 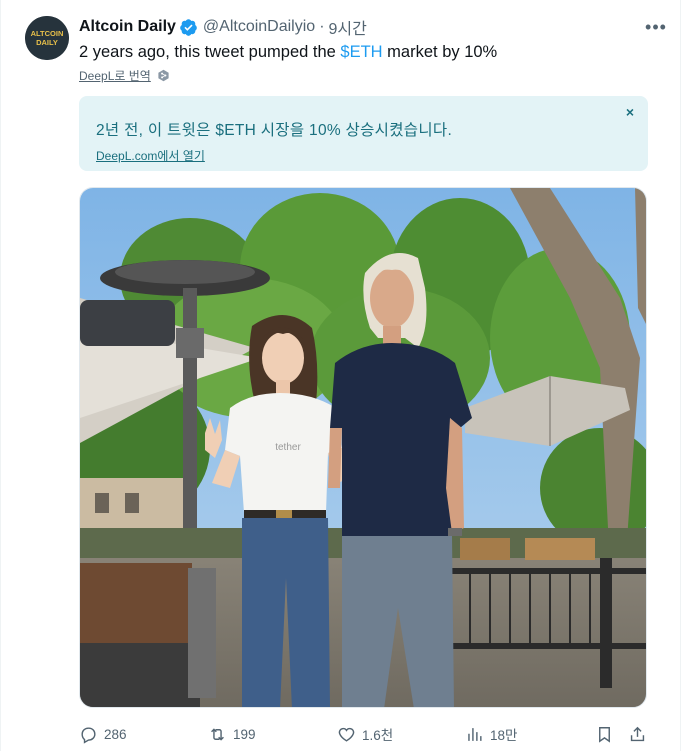 What do you see at coordinates (475, 734) in the screenshot?
I see `analytics-icon` at bounding box center [475, 734].